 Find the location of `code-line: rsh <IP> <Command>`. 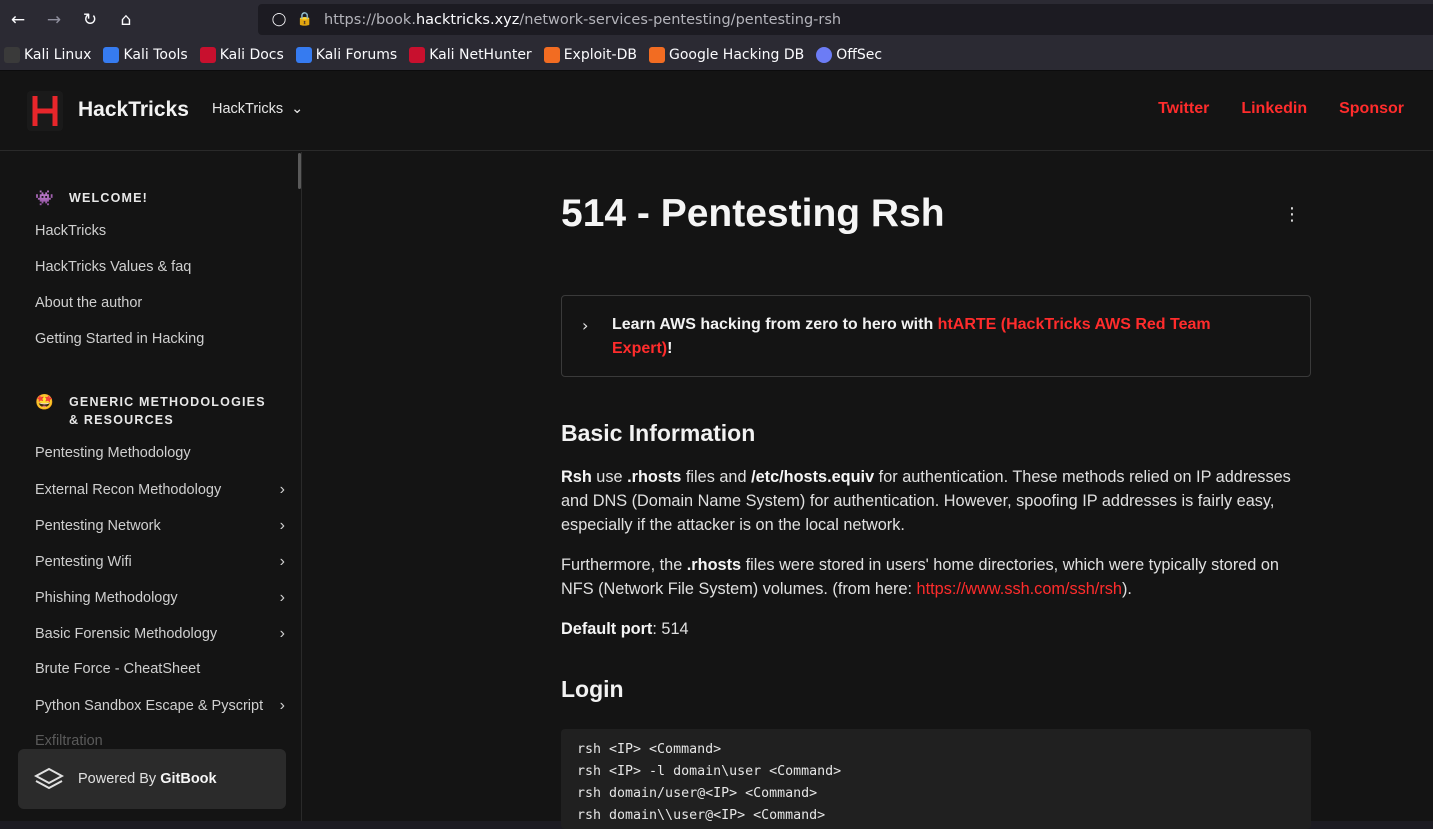

code-line: rsh <IP> <Command> is located at coordinates (649, 749).